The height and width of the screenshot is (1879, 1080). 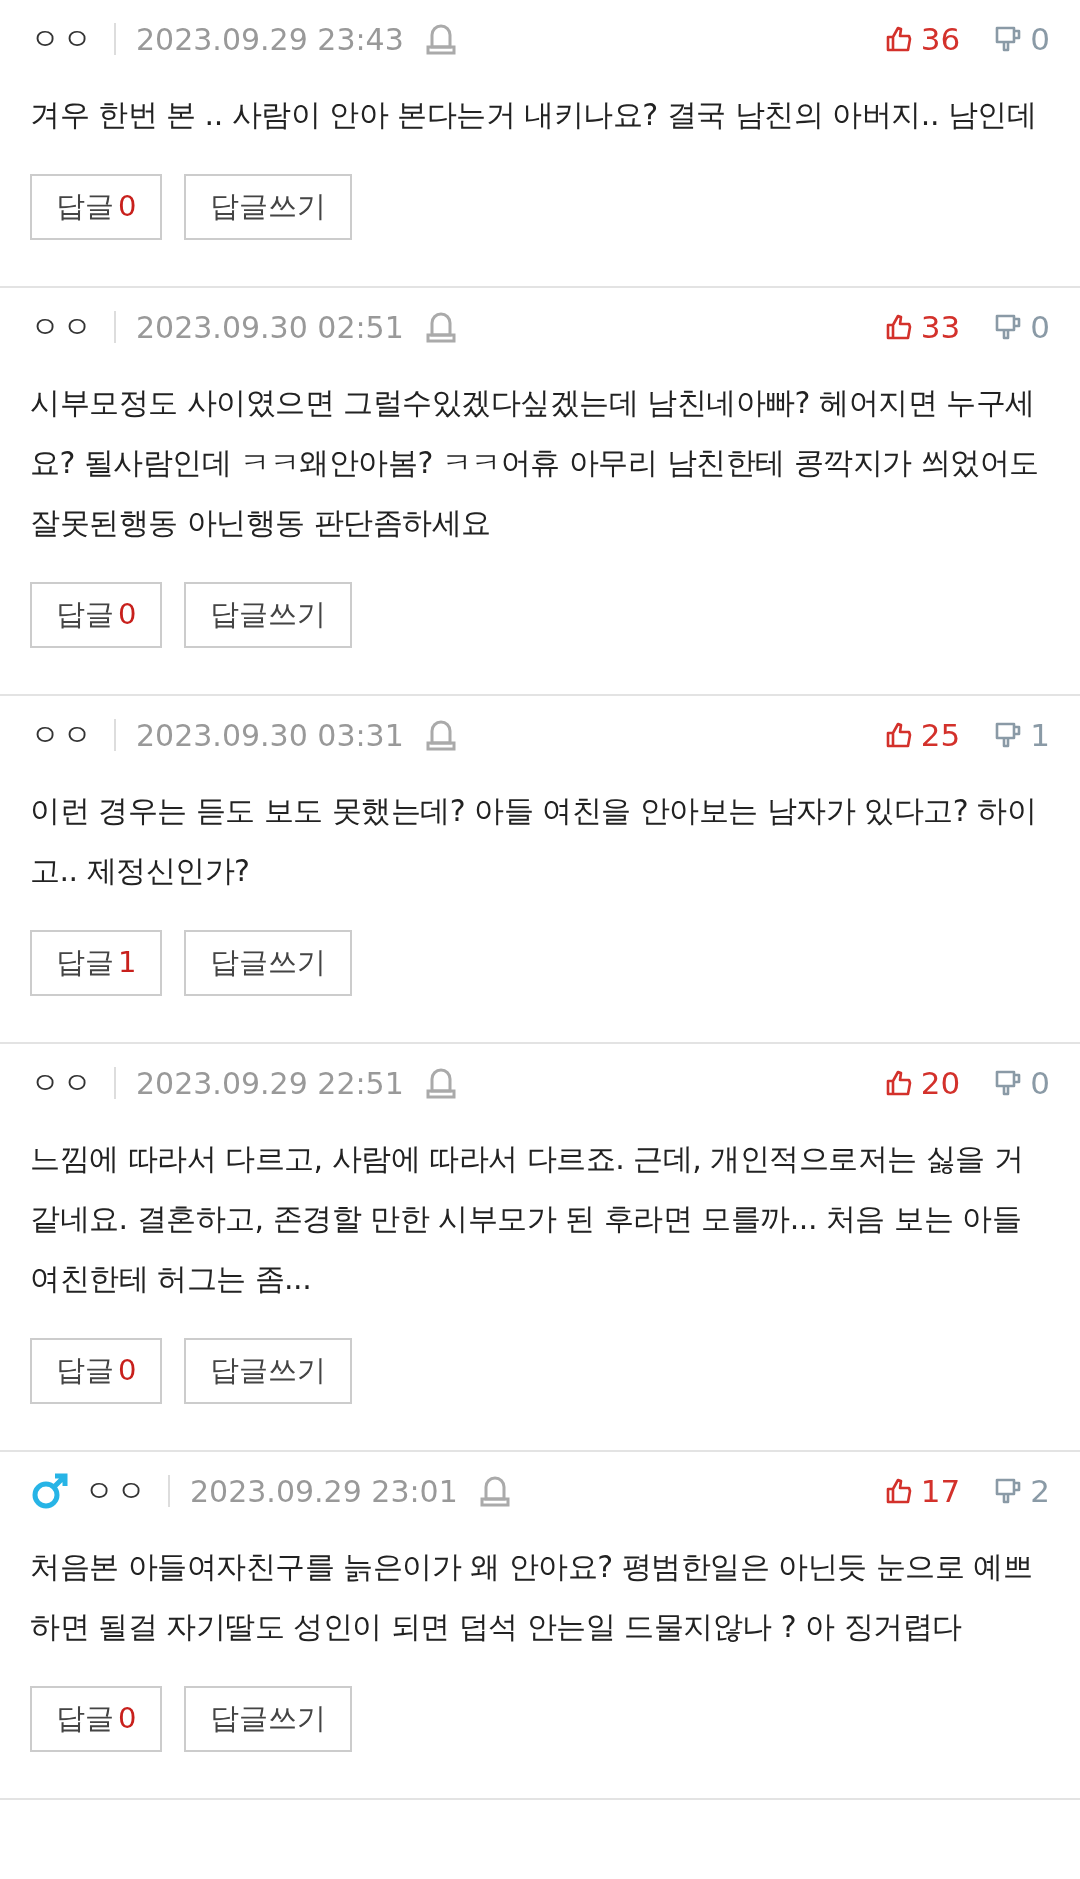 I want to click on like-count: 36, so click(x=940, y=39).